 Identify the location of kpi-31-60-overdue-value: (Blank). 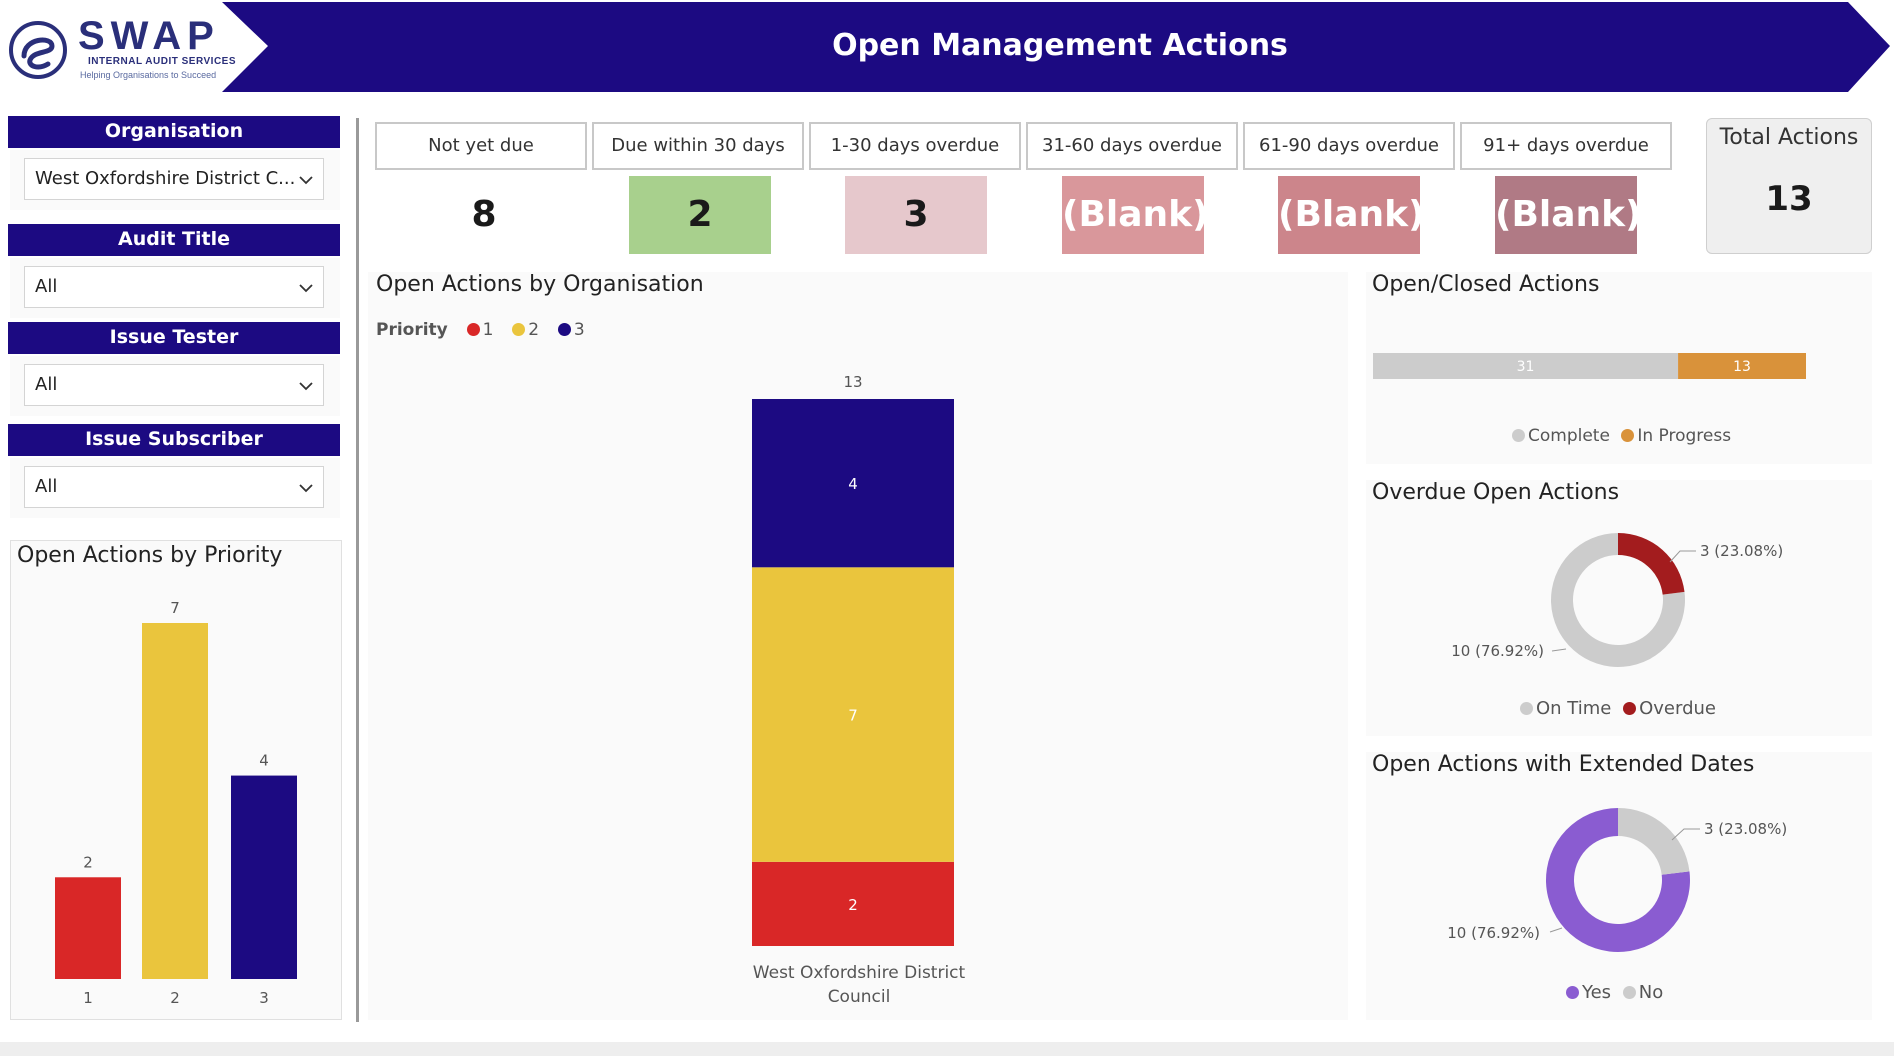
(1135, 215).